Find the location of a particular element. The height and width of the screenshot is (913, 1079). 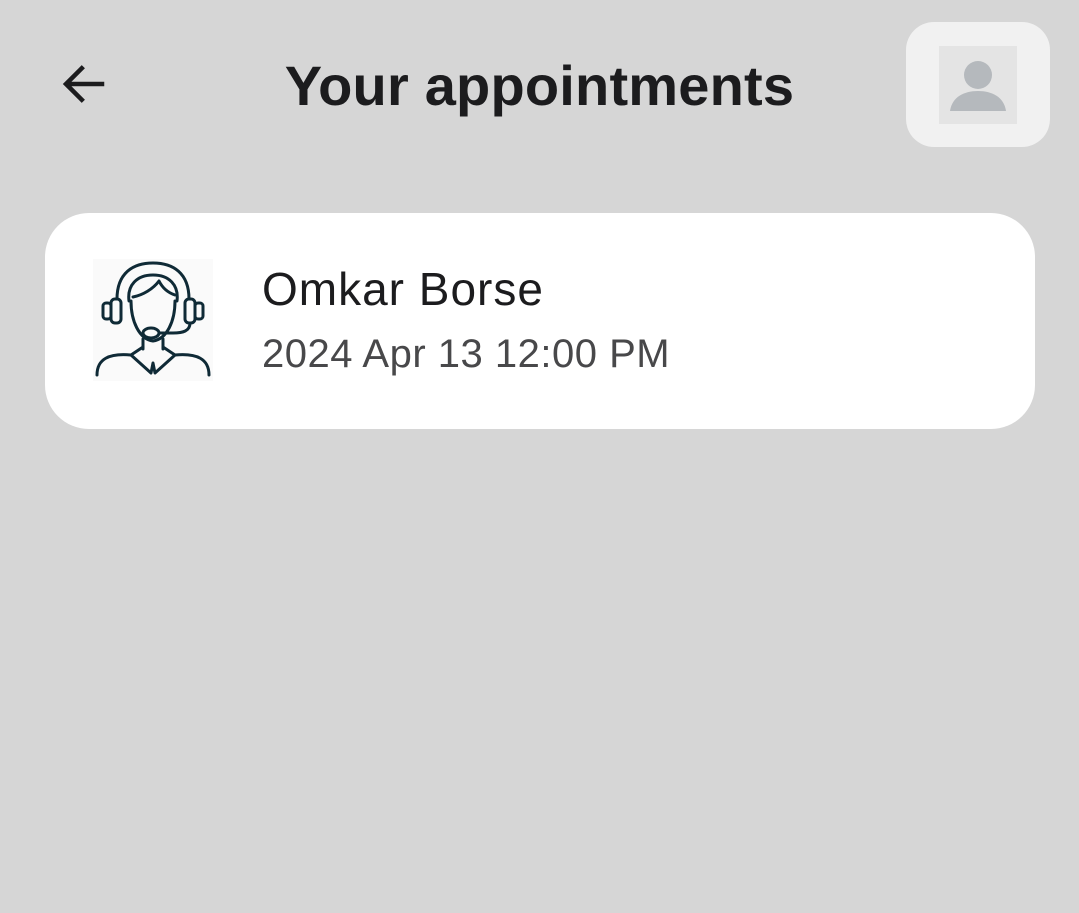

agent-avatar is located at coordinates (153, 320).